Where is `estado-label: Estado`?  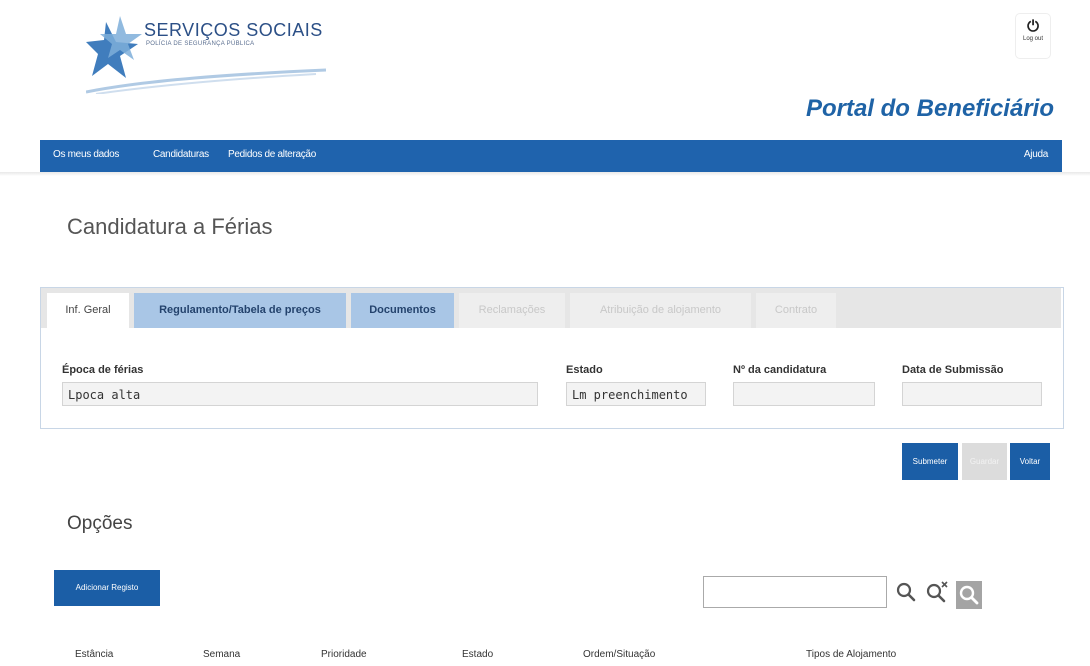 estado-label: Estado is located at coordinates (584, 370).